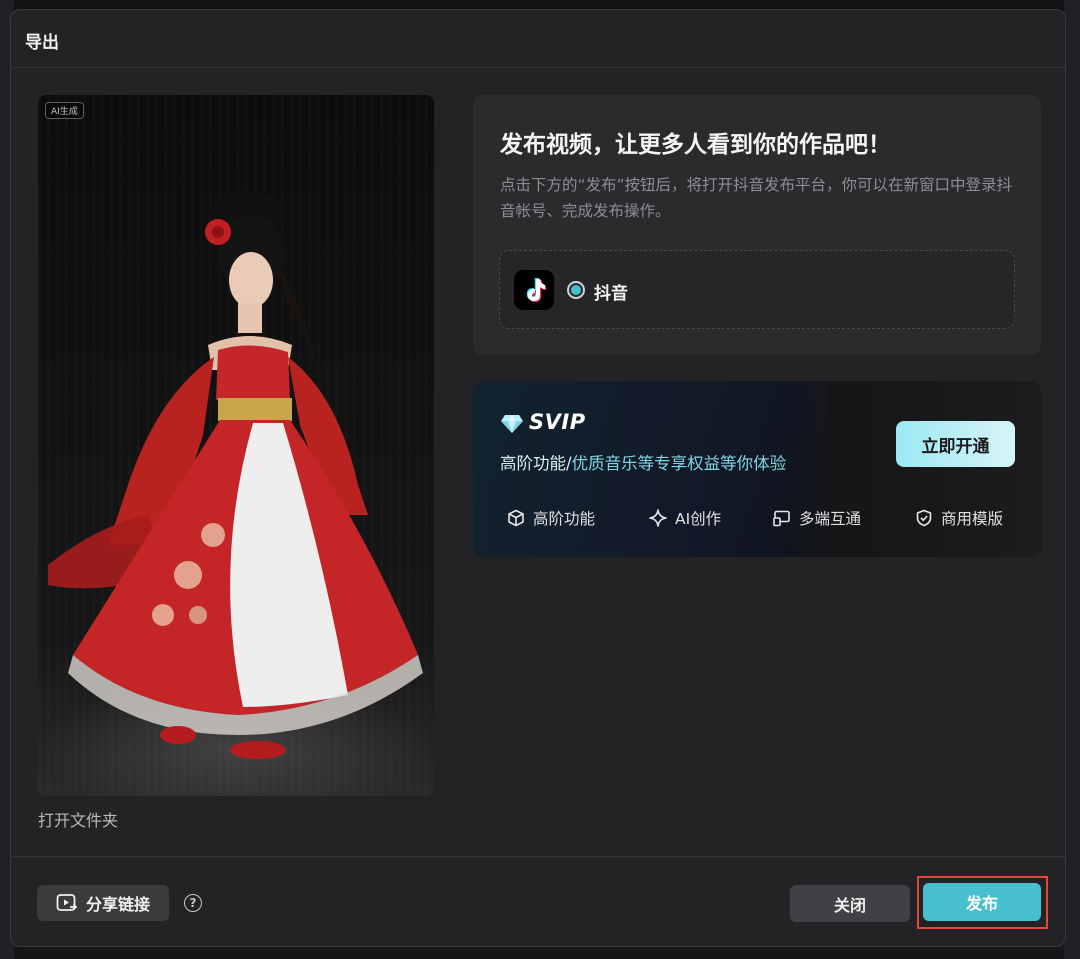 Image resolution: width=1080 pixels, height=959 pixels. Describe the element at coordinates (781, 518) in the screenshot. I see `multi-device-icon` at that location.